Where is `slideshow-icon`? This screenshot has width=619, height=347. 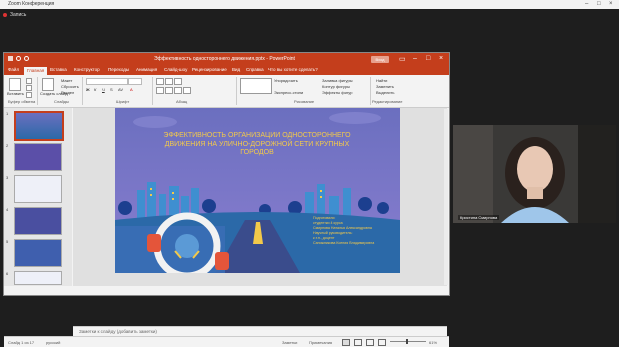 slideshow-icon is located at coordinates (382, 342).